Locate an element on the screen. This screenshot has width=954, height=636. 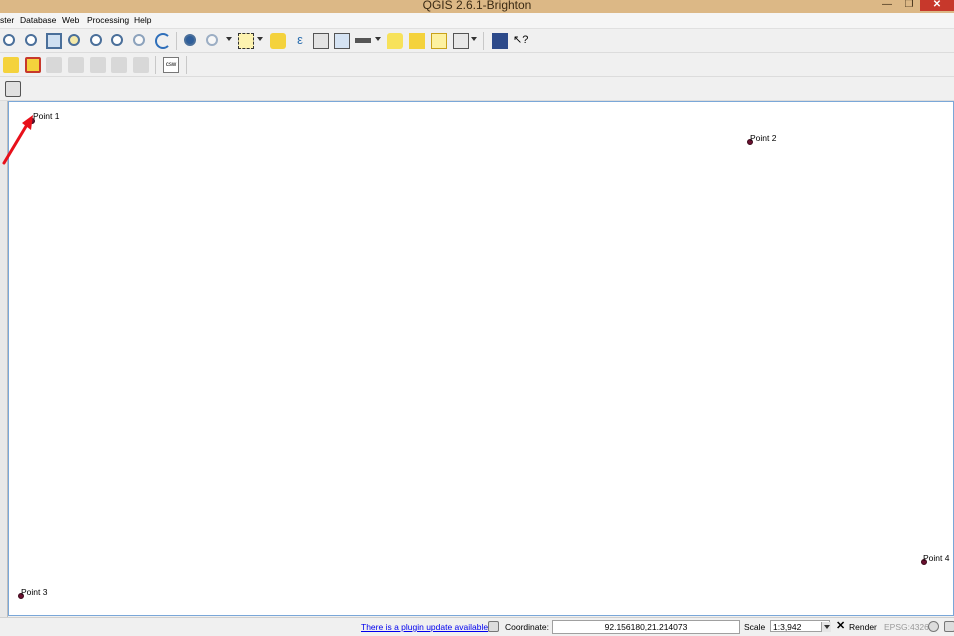
identify-icon is located at coordinates (190, 40).